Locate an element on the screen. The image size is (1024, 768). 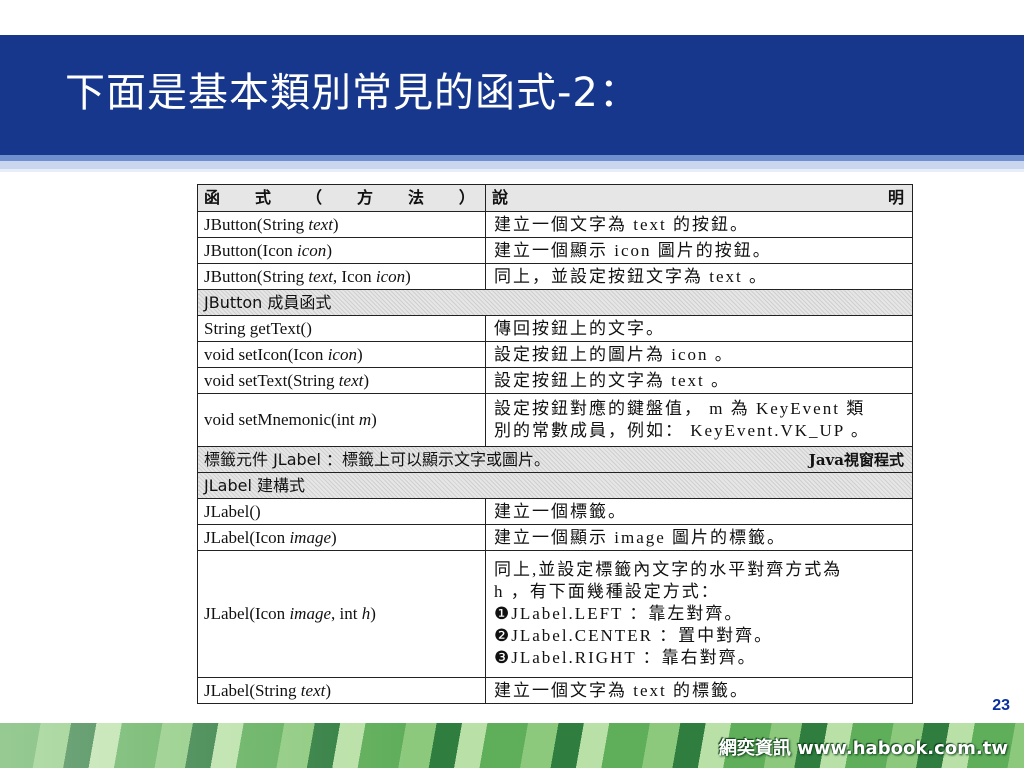
method-cell: JLabel(String text) is located at coordinates (341, 690).